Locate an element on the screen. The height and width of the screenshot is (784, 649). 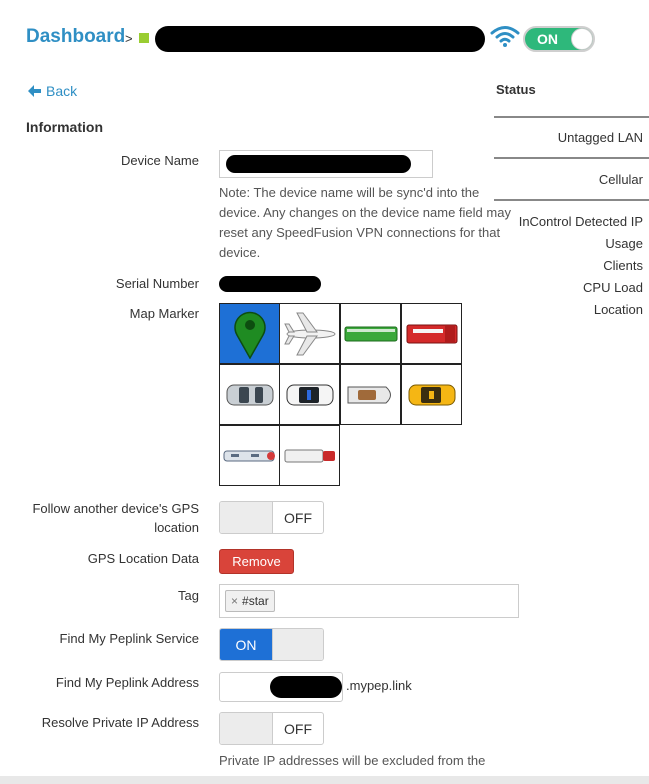
map-marker-truck is located at coordinates (309, 455).